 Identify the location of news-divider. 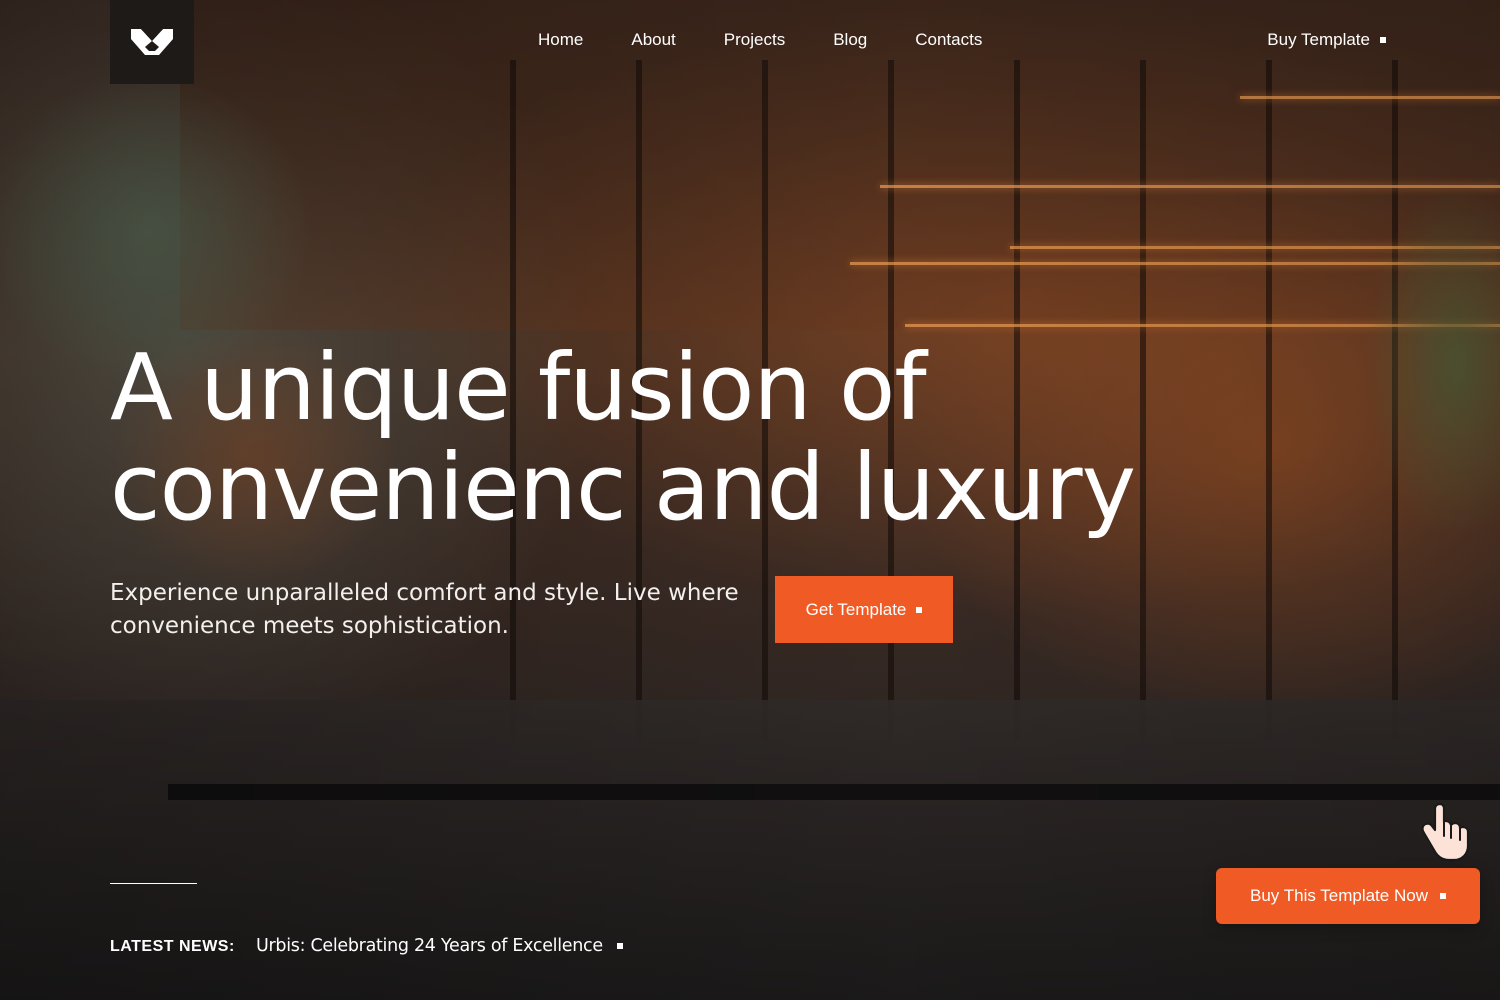
(153, 883).